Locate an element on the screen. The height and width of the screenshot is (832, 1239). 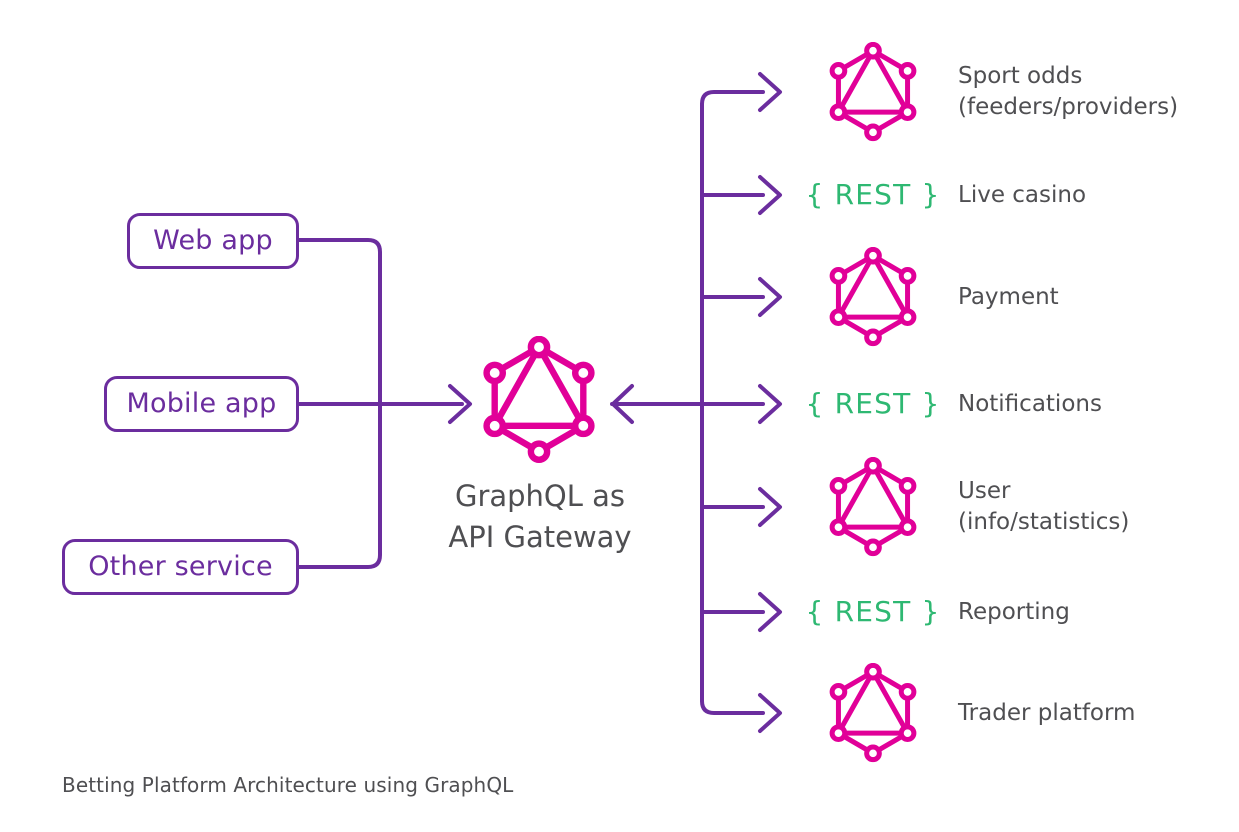
client-box-mobile-app: Mobile app is located at coordinates (201, 404).